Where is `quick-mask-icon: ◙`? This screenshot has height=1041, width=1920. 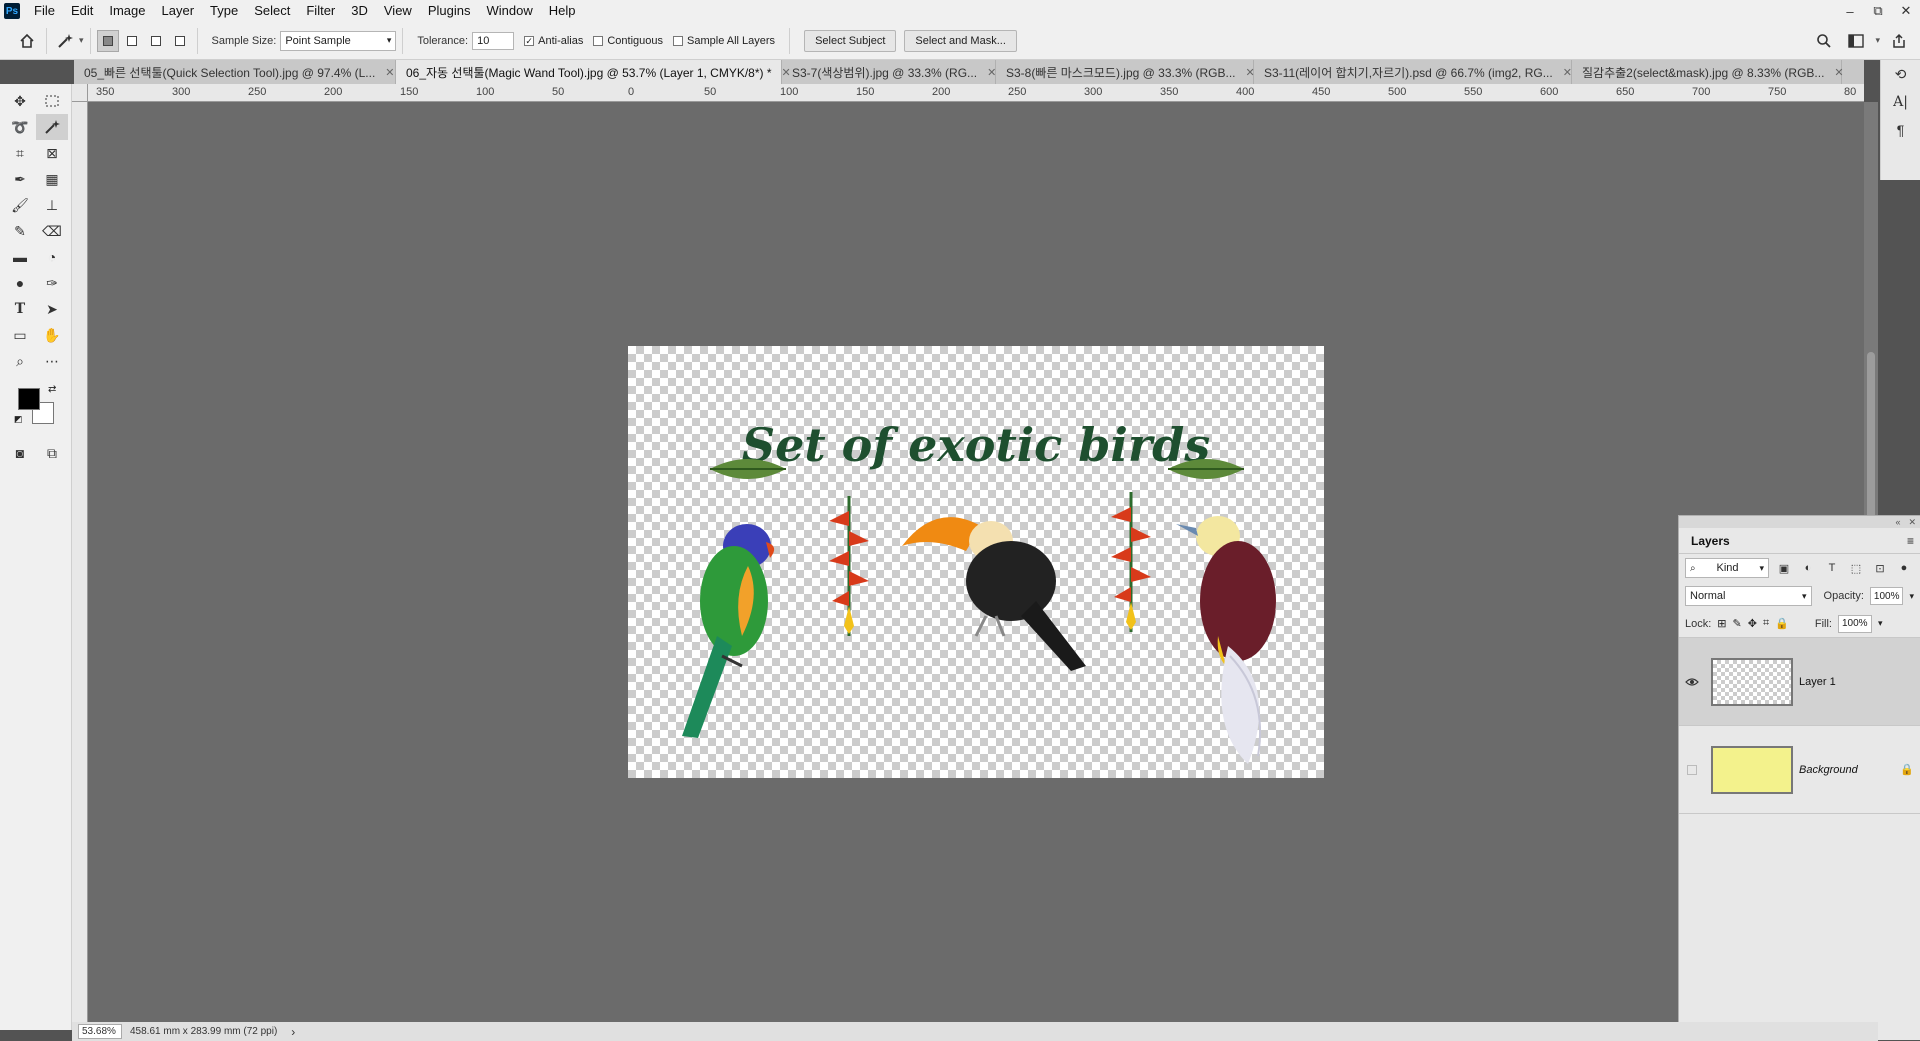
quick-mask-icon: ◙ is located at coordinates (20, 453).